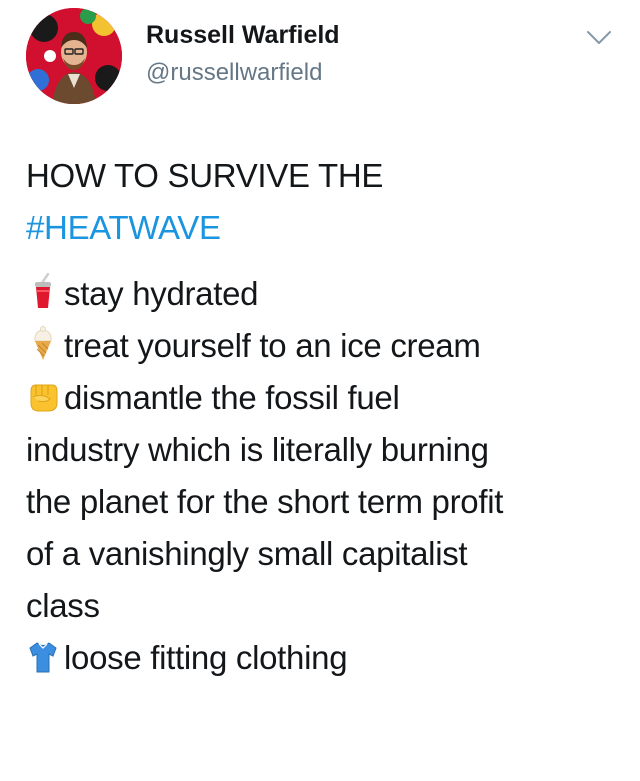  I want to click on ice-cream-icon, so click(43, 344).